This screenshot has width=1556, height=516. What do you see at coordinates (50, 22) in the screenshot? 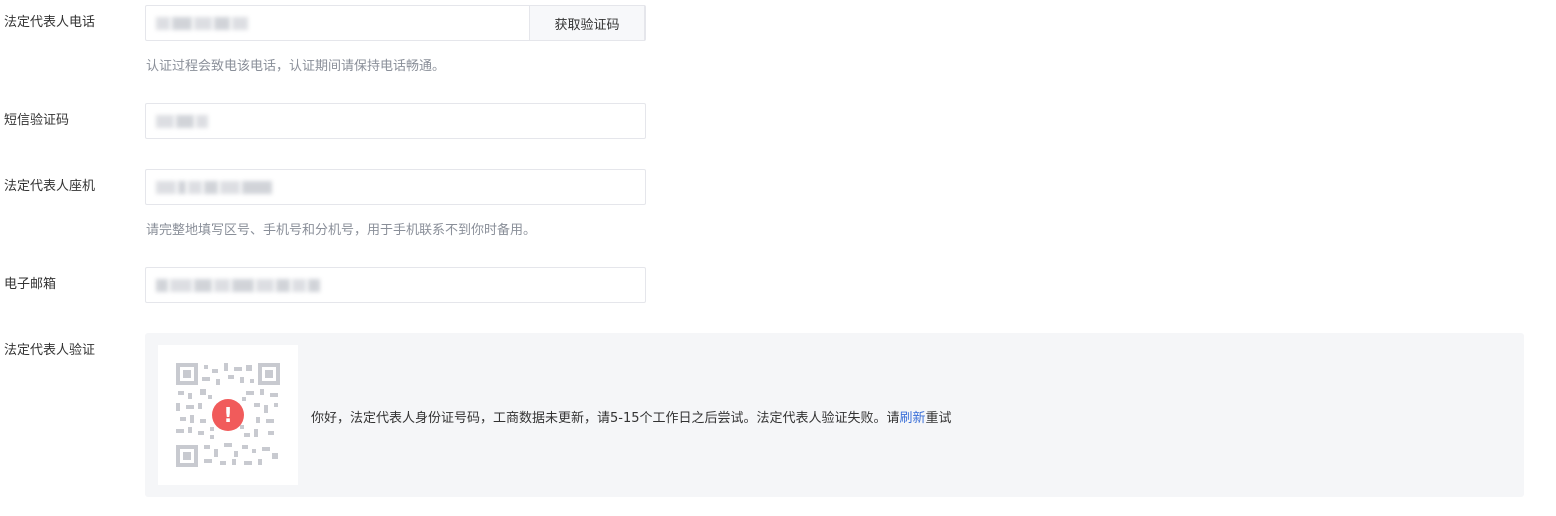
I see `phone-label: 法定代表人电话` at bounding box center [50, 22].